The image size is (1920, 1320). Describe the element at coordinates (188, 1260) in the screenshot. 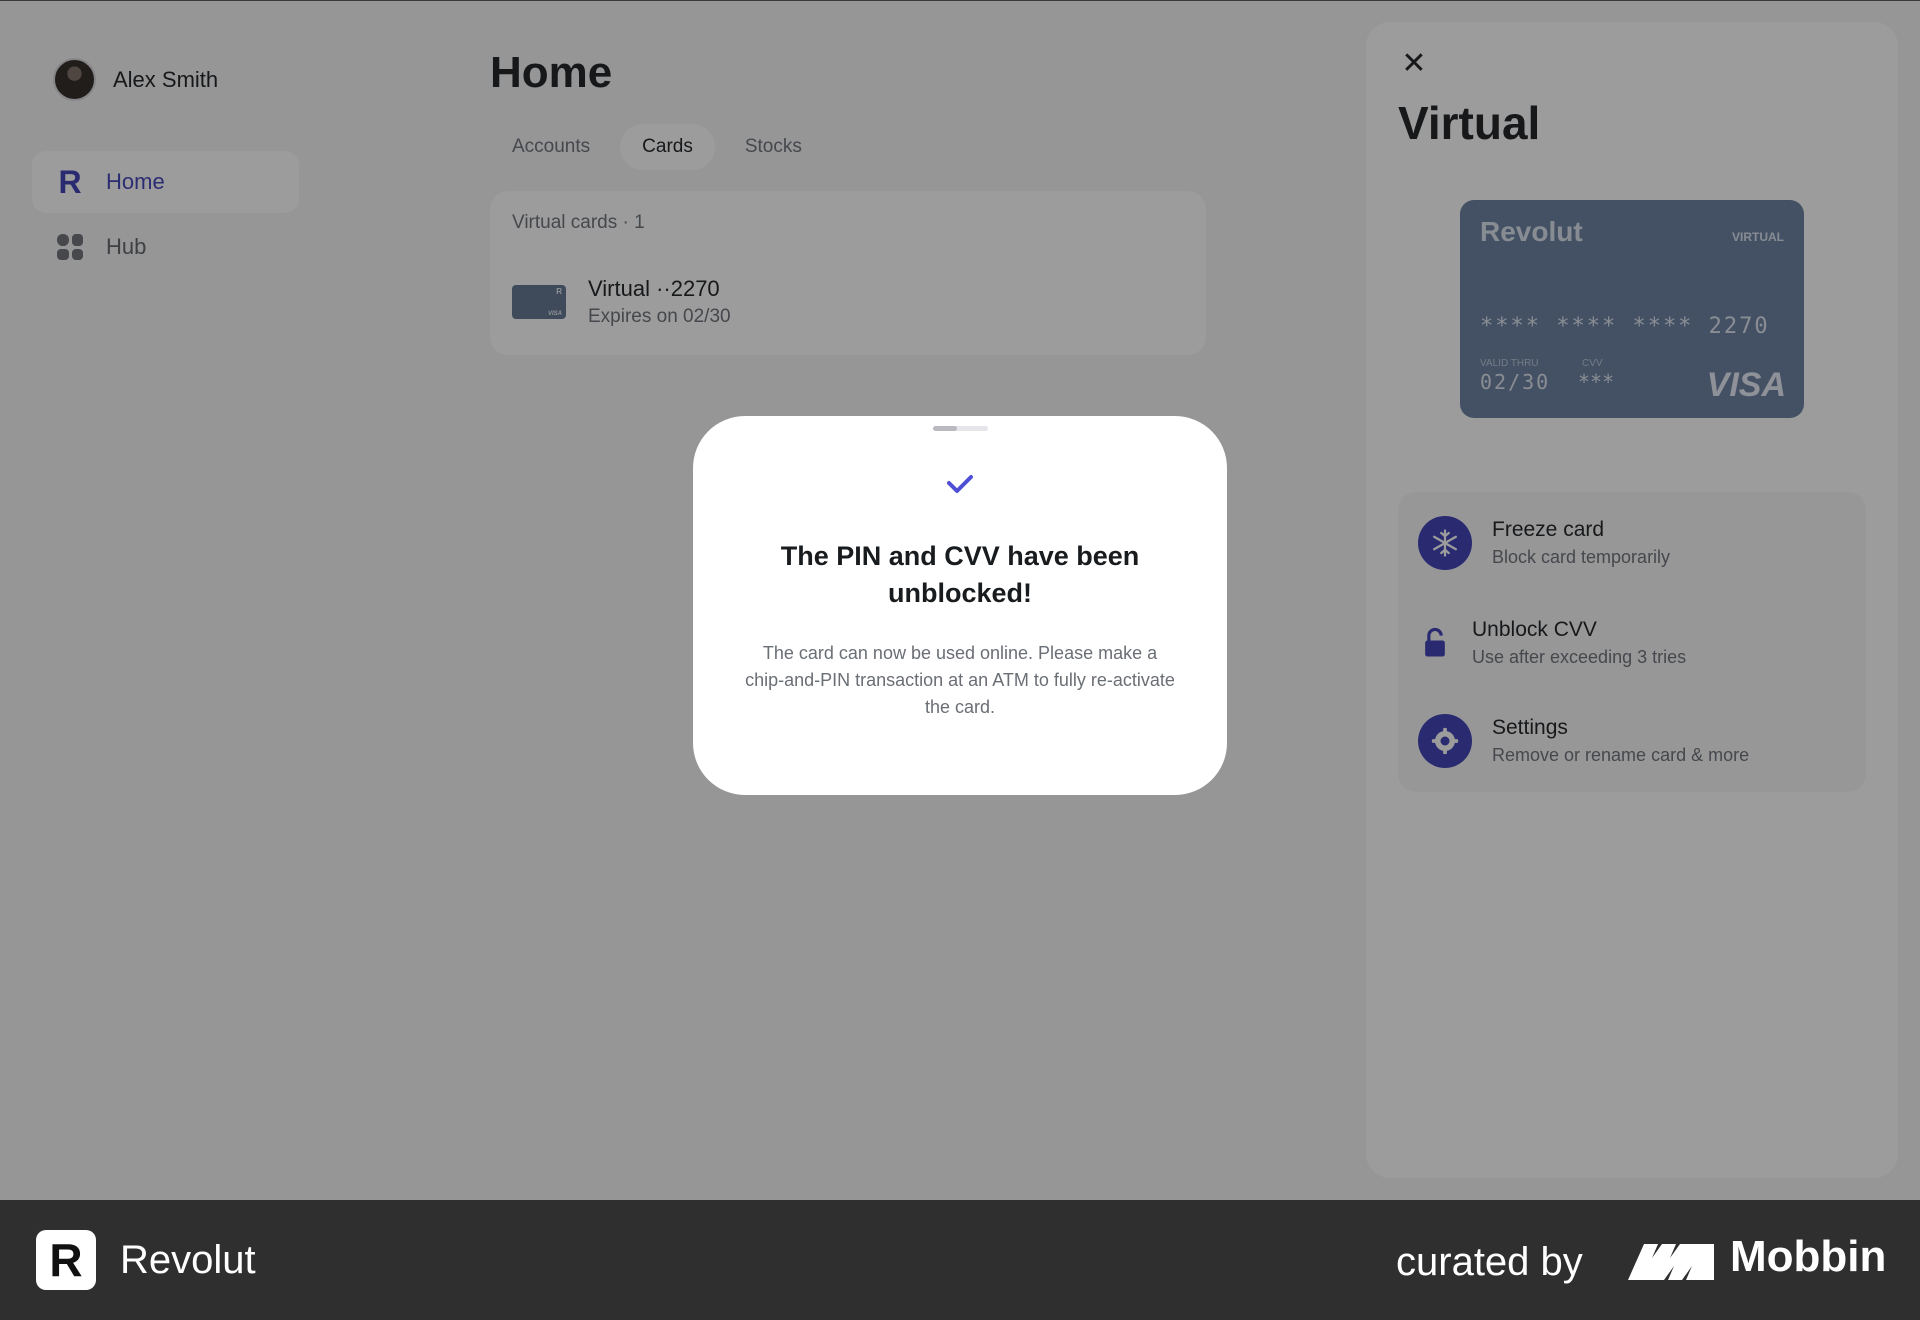

I see `footer-brand: Revolut` at that location.